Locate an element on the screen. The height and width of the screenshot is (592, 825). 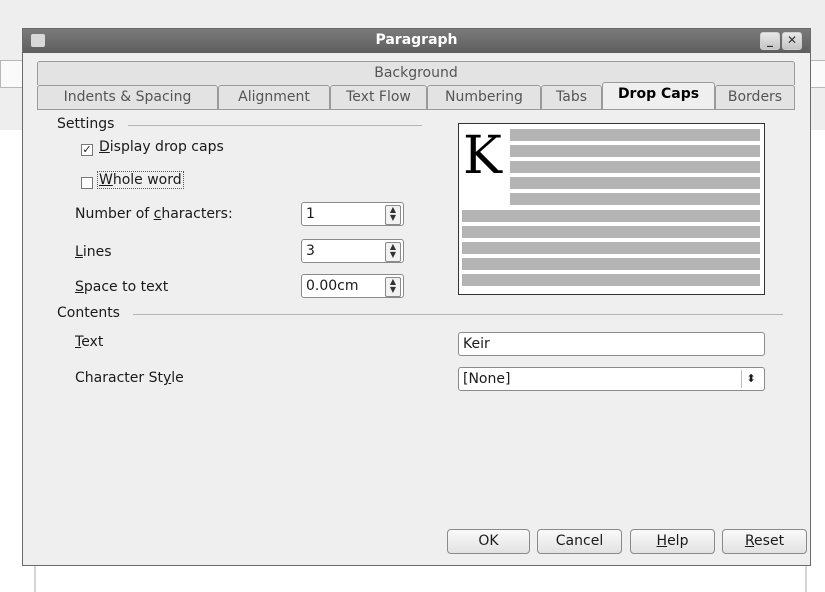
text-label: Text is located at coordinates (89, 342).